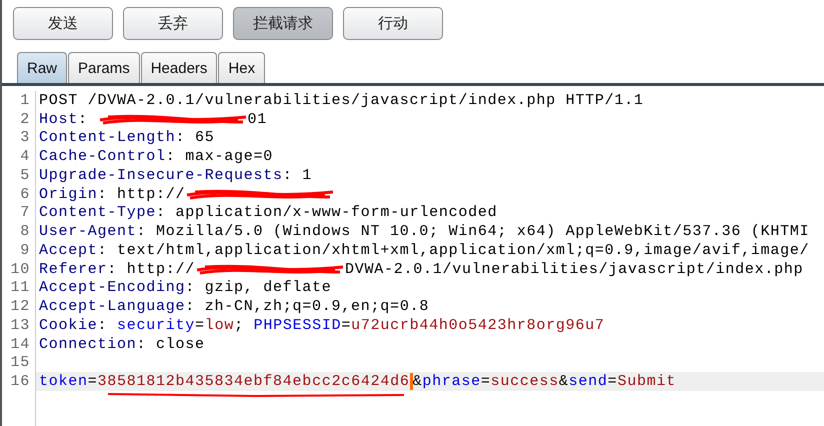 Image resolution: width=824 pixels, height=426 pixels. Describe the element at coordinates (97, 213) in the screenshot. I see `header-name: Content-Type` at that location.